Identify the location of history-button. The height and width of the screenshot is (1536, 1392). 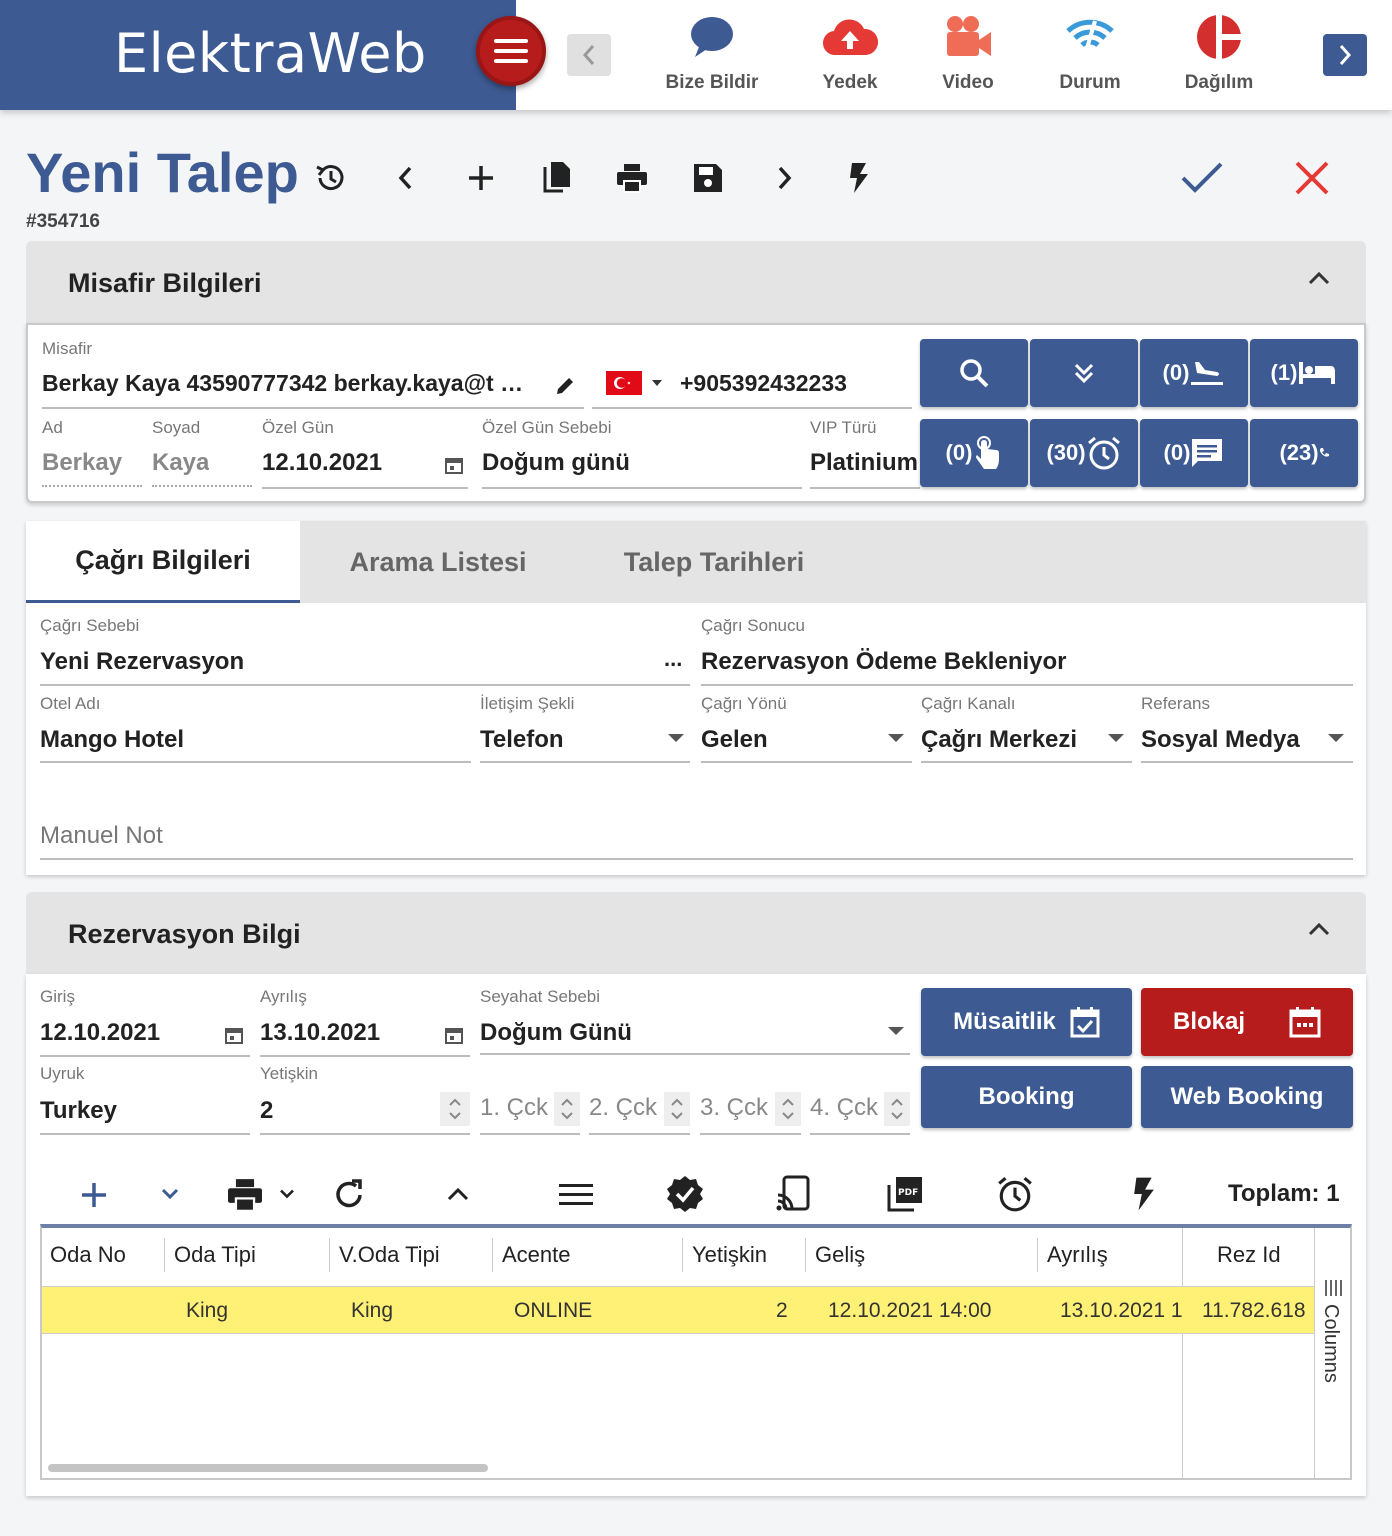
(330, 178).